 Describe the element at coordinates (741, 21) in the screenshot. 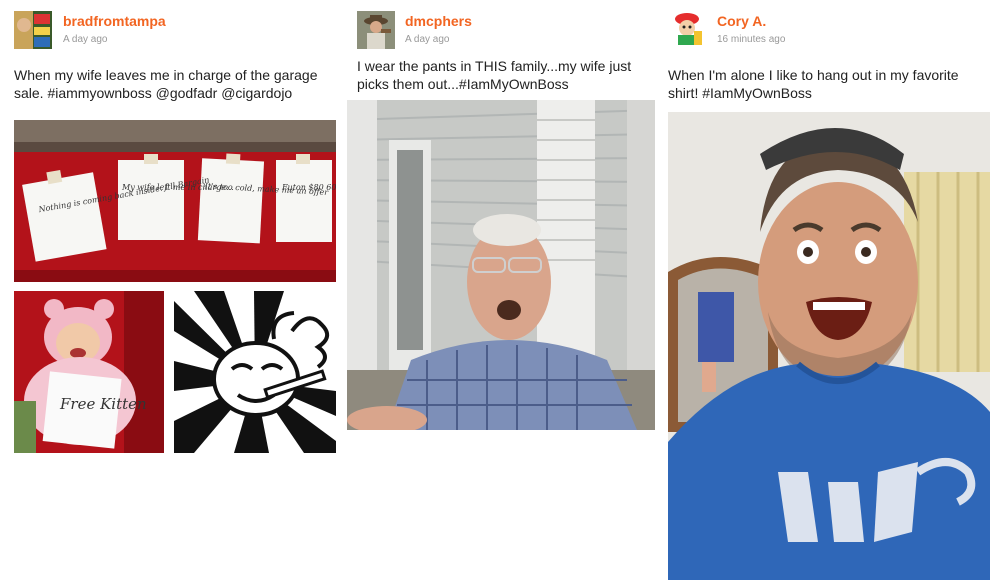

I see `username-link: Cory A.` at that location.